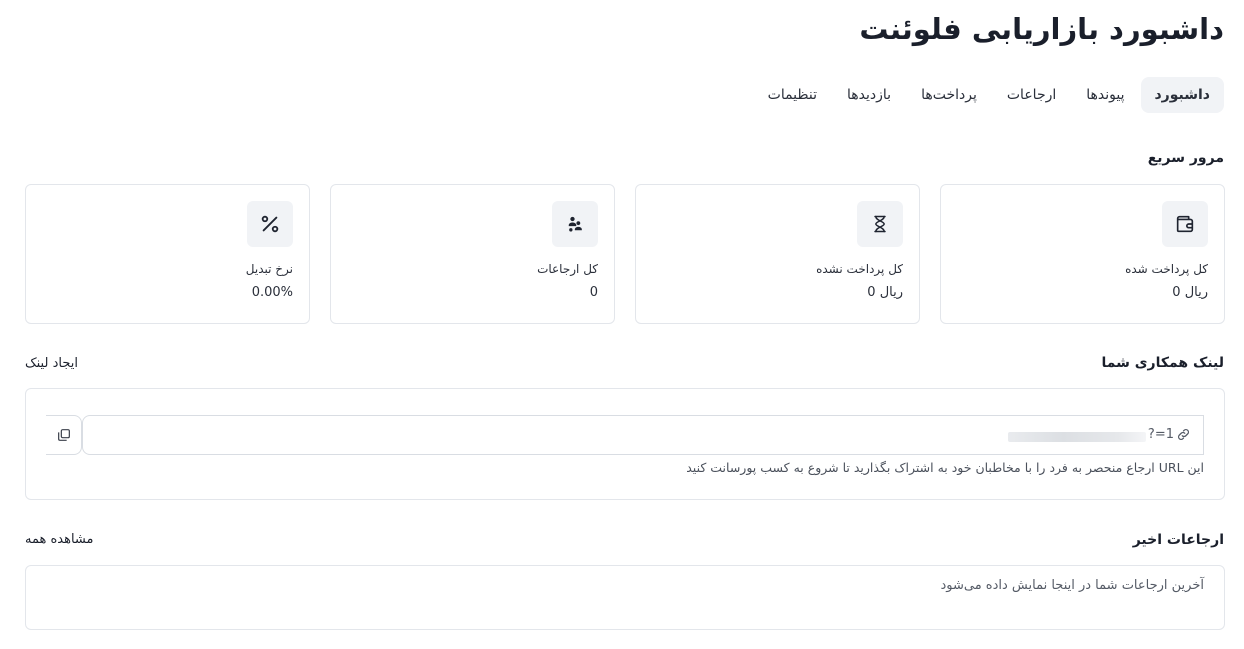 This screenshot has height=649, width=1244. I want to click on stat-value: 0.00%, so click(272, 292).